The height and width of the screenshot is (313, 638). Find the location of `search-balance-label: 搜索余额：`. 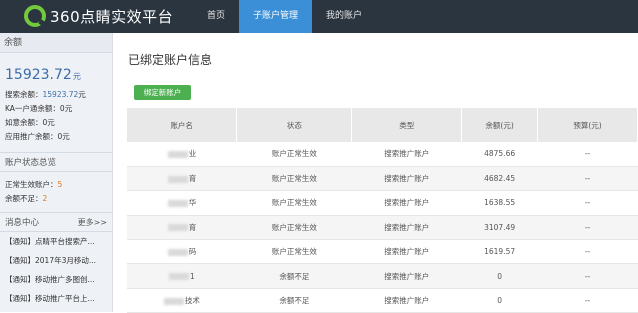

search-balance-label: 搜索余额： is located at coordinates (24, 94).